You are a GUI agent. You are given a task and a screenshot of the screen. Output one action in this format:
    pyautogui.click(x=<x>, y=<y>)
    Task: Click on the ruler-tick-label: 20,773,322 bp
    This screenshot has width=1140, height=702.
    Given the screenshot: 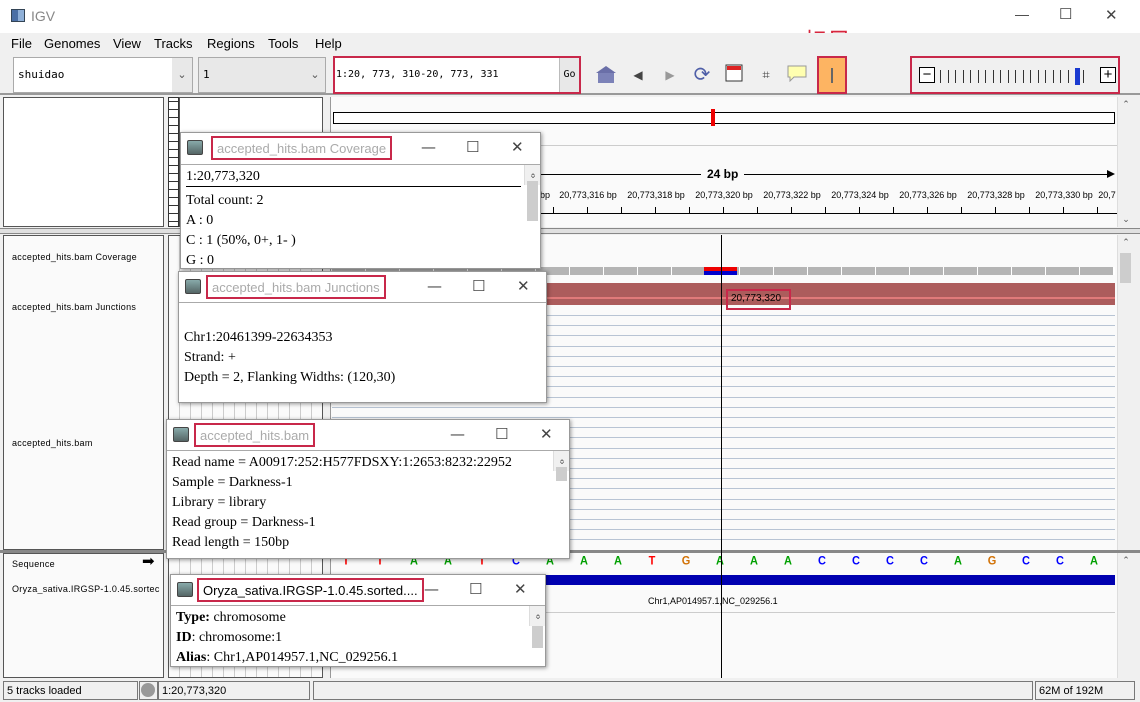 What is the action you would take?
    pyautogui.click(x=792, y=195)
    